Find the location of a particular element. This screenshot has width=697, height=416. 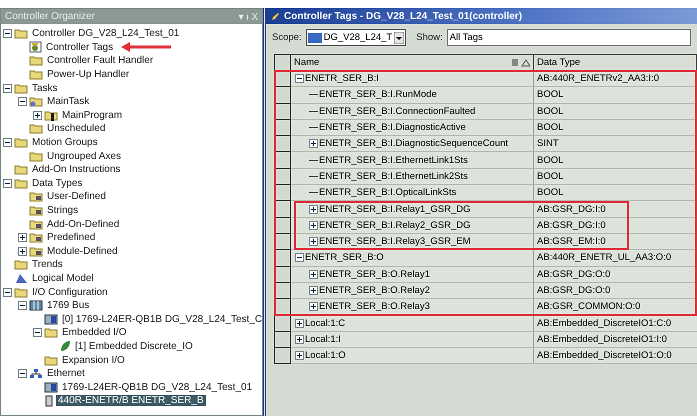

module-icon is located at coordinates (51, 319).